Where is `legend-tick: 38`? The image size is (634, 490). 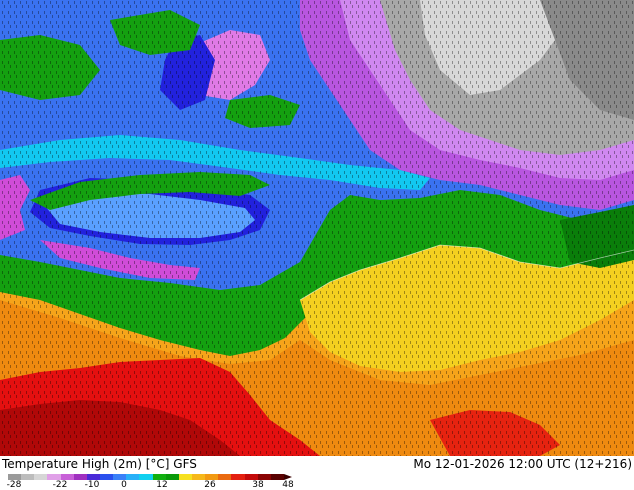 legend-tick: 38 is located at coordinates (258, 485).